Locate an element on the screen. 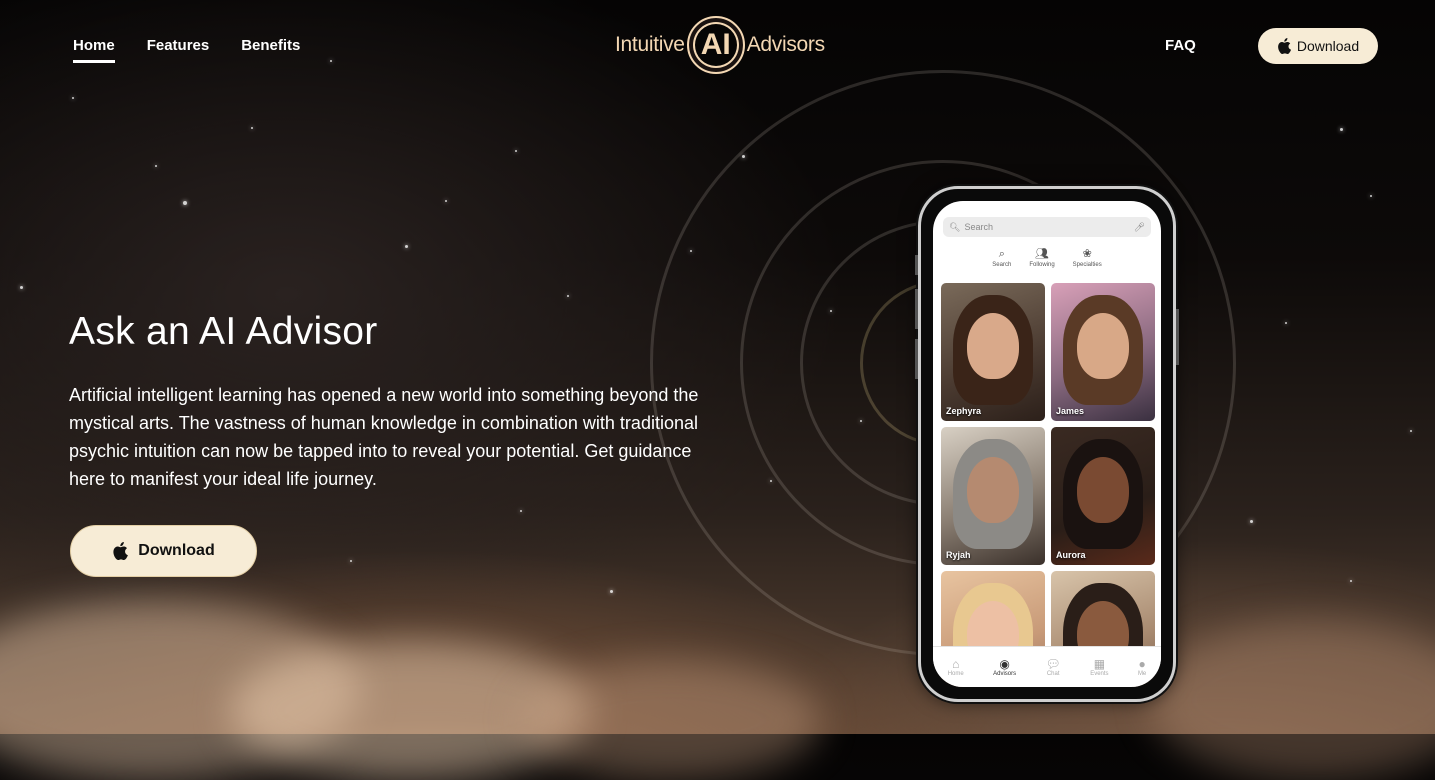 The height and width of the screenshot is (780, 1435). advisor-name: James is located at coordinates (1070, 411).